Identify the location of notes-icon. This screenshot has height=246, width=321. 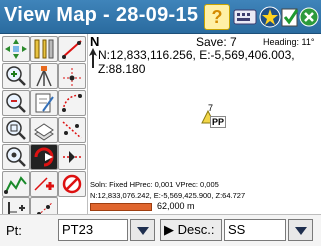
(44, 103).